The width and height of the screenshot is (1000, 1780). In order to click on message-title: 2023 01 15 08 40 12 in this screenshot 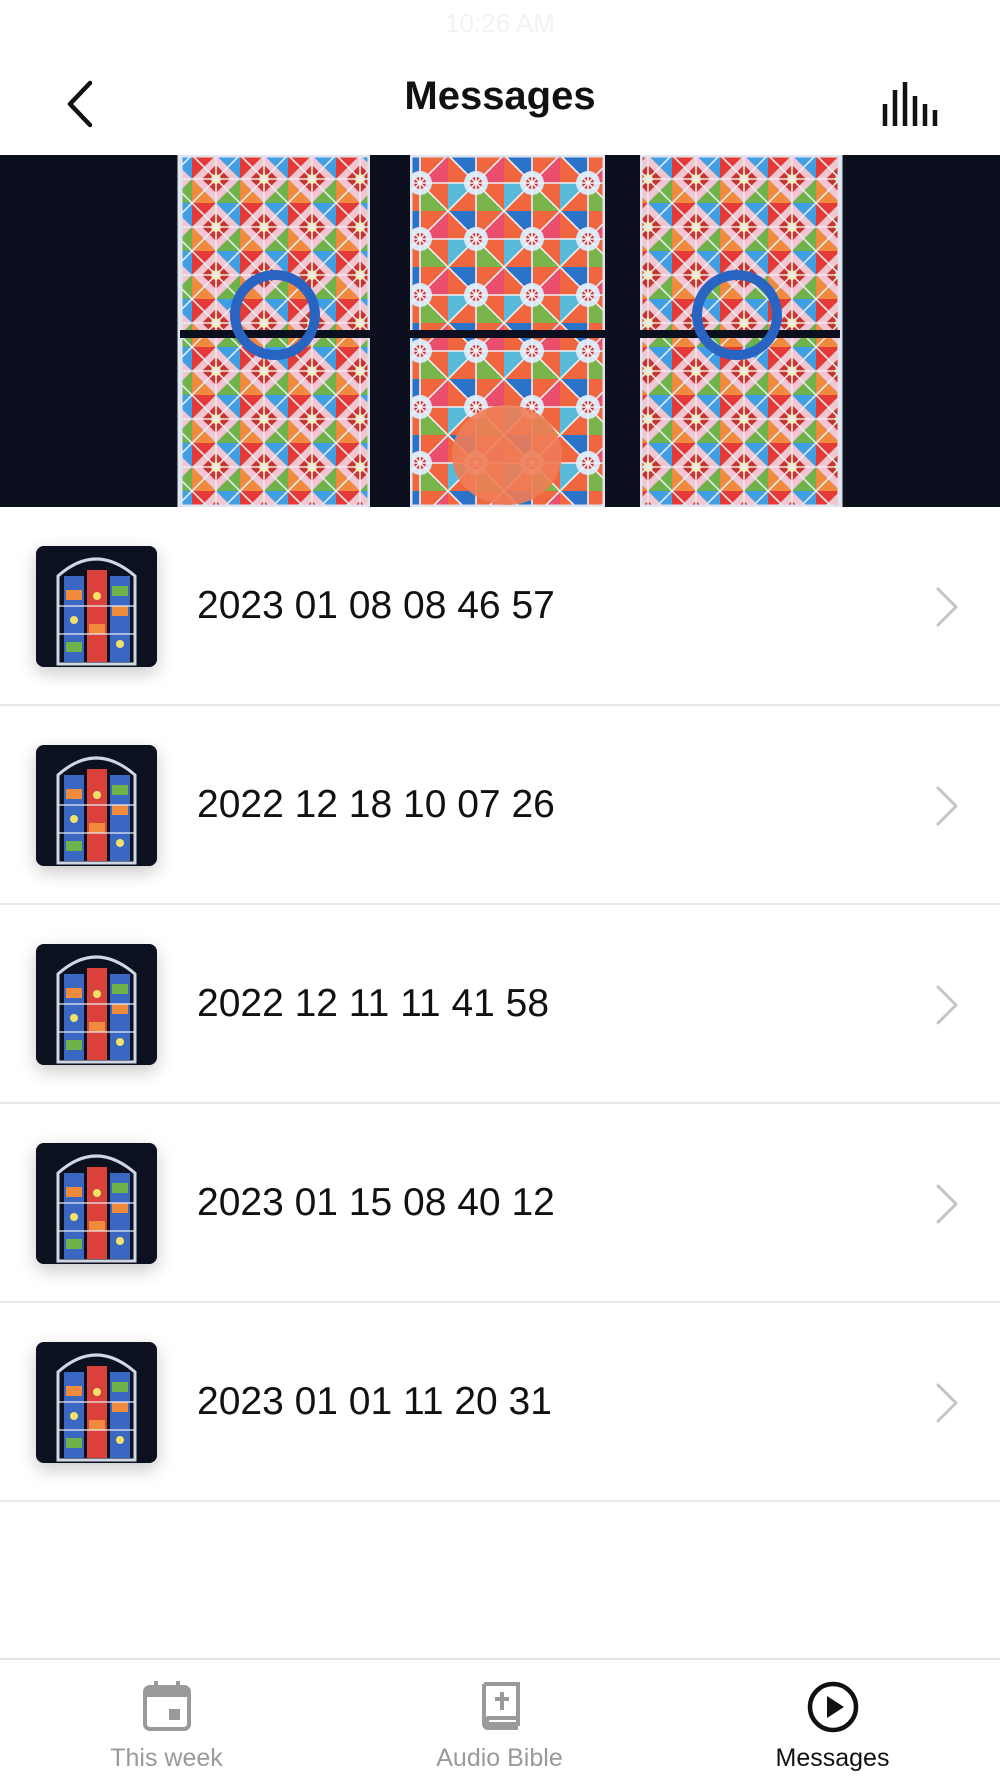, I will do `click(376, 1202)`.